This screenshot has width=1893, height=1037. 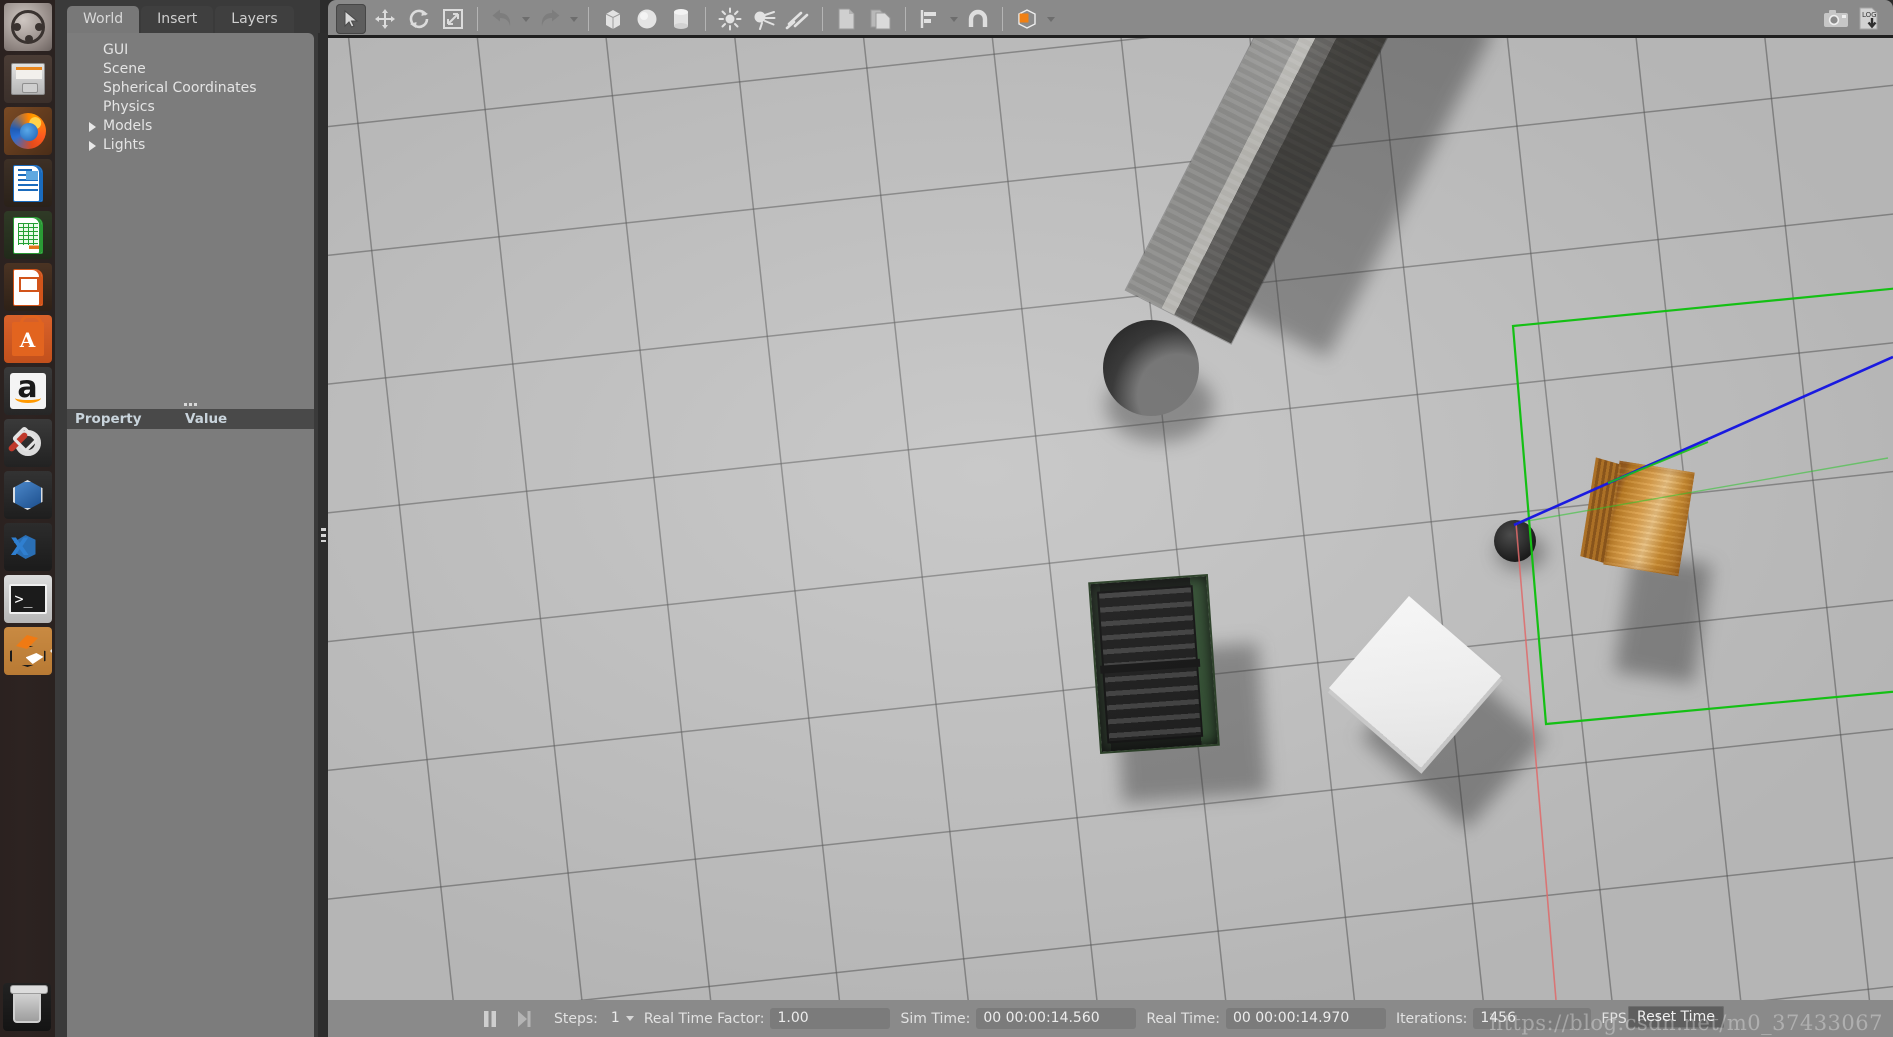 I want to click on launcher-trash-icon, so click(x=27, y=1007).